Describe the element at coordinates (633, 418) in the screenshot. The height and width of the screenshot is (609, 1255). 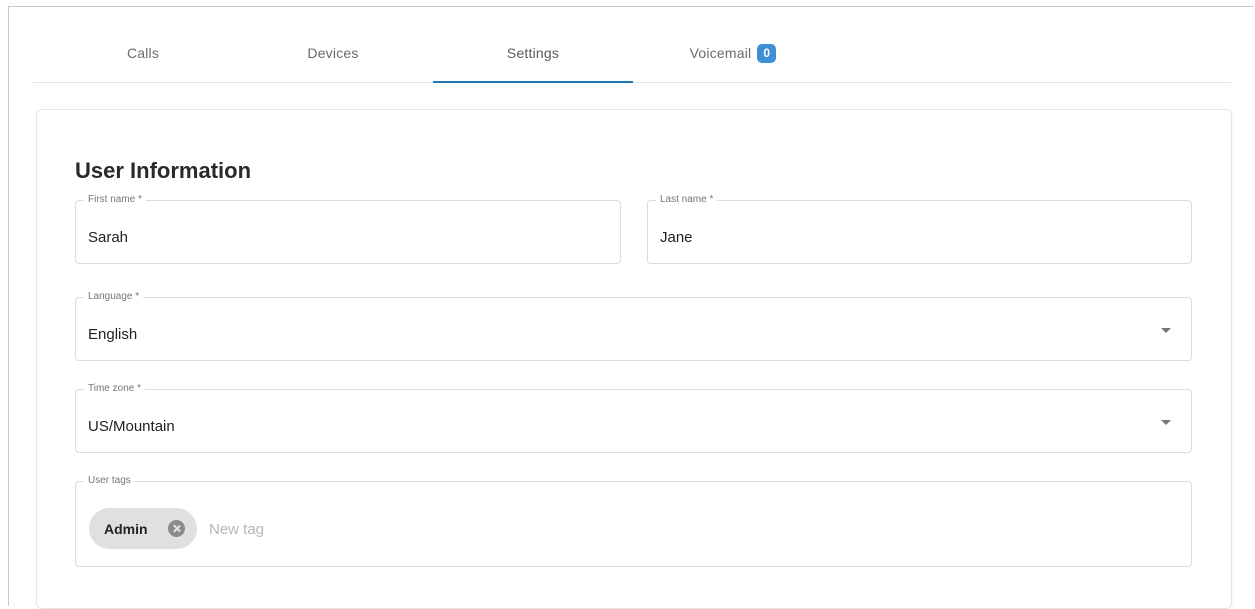
I see `time-zone-select: Time zone * US/Mountain` at that location.